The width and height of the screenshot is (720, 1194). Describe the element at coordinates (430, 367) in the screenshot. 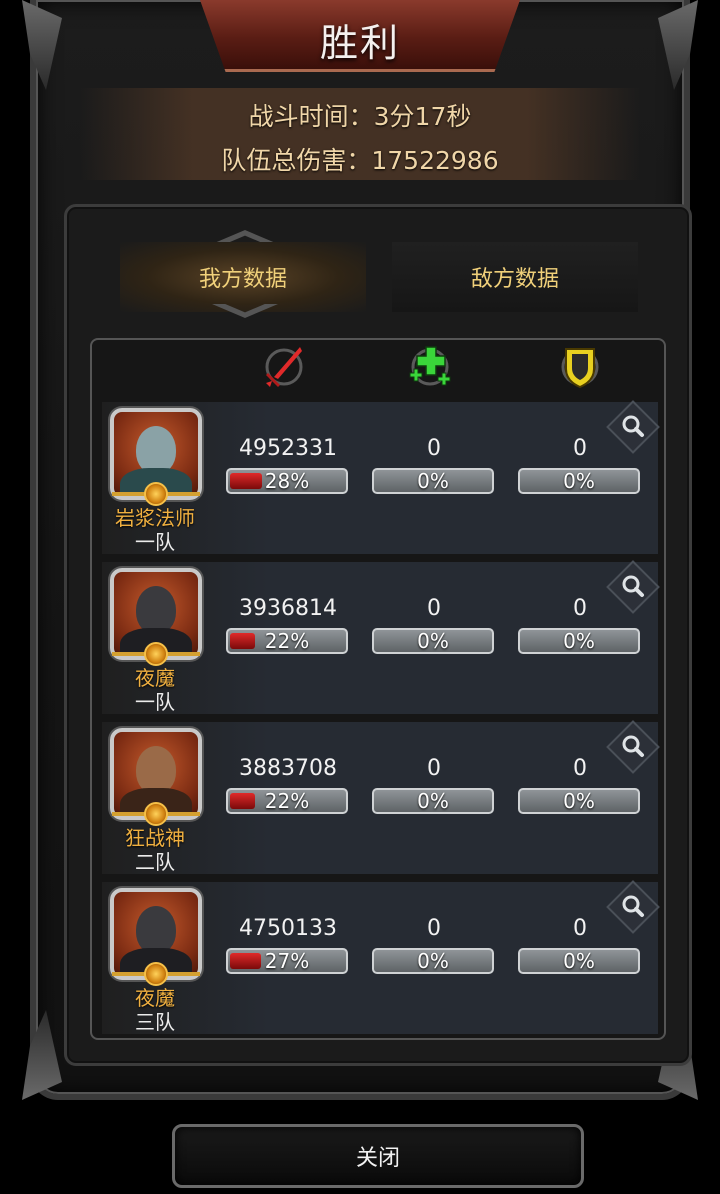

I see `heal-cross-icon` at that location.